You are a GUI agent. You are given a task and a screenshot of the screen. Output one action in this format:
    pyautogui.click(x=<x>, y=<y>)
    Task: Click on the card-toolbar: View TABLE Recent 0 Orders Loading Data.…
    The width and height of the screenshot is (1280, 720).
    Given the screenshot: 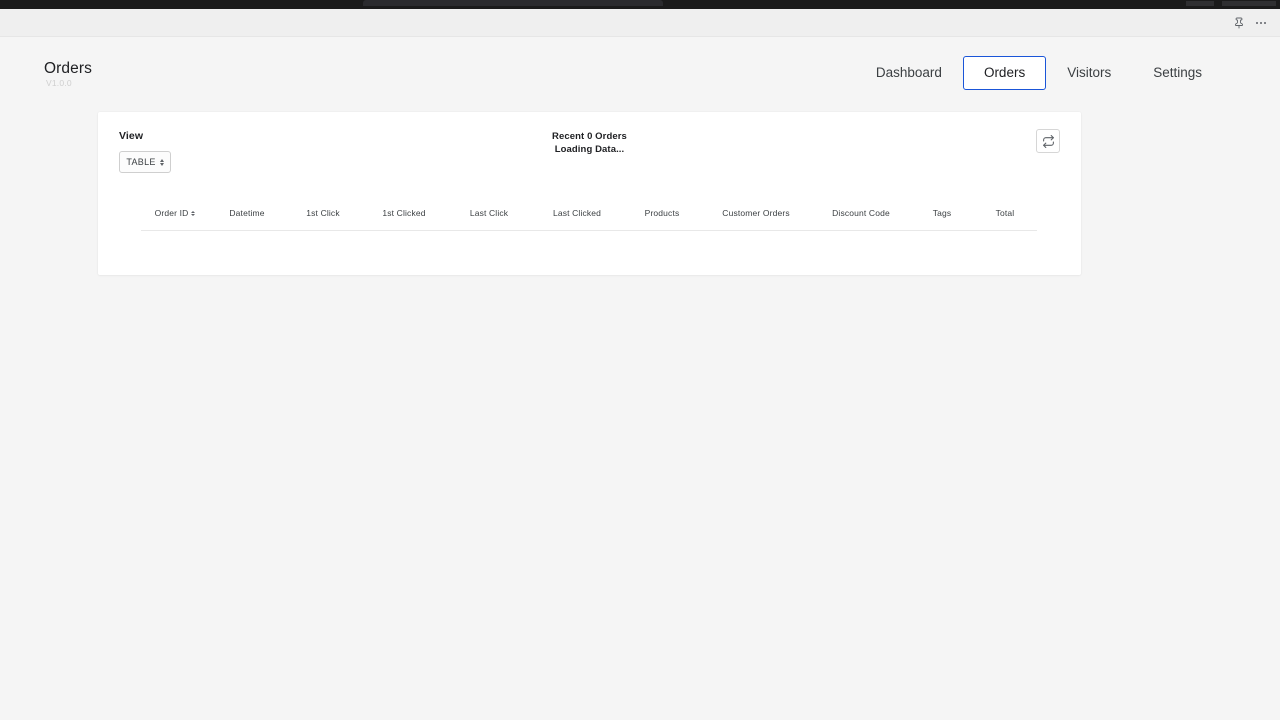 What is the action you would take?
    pyautogui.click(x=589, y=154)
    